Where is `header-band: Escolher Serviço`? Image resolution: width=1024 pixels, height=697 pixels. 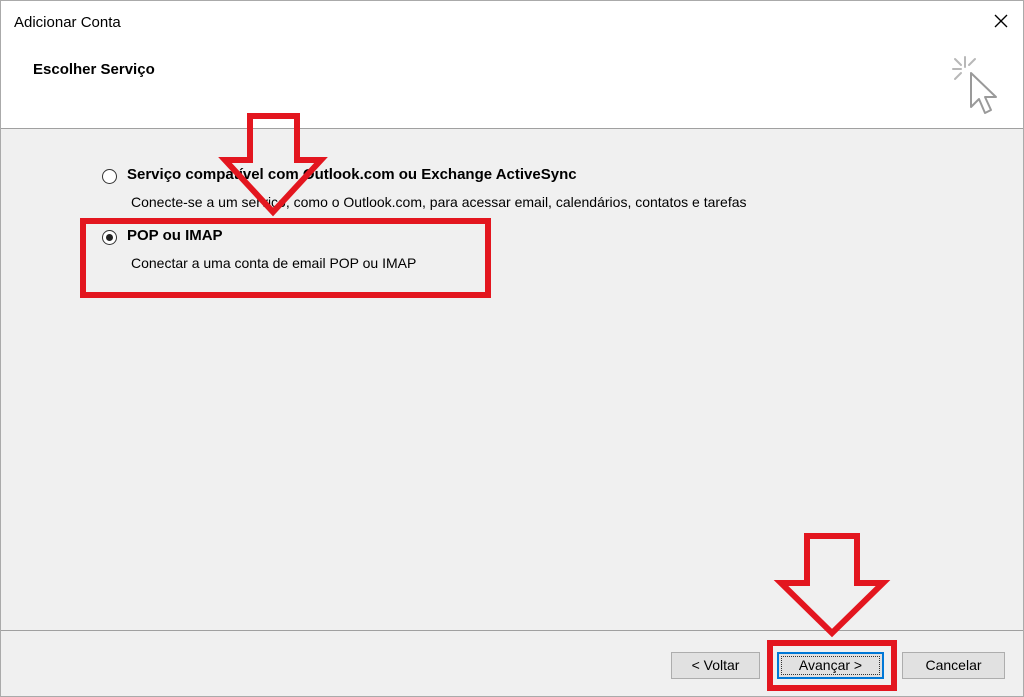 header-band: Escolher Serviço is located at coordinates (512, 86).